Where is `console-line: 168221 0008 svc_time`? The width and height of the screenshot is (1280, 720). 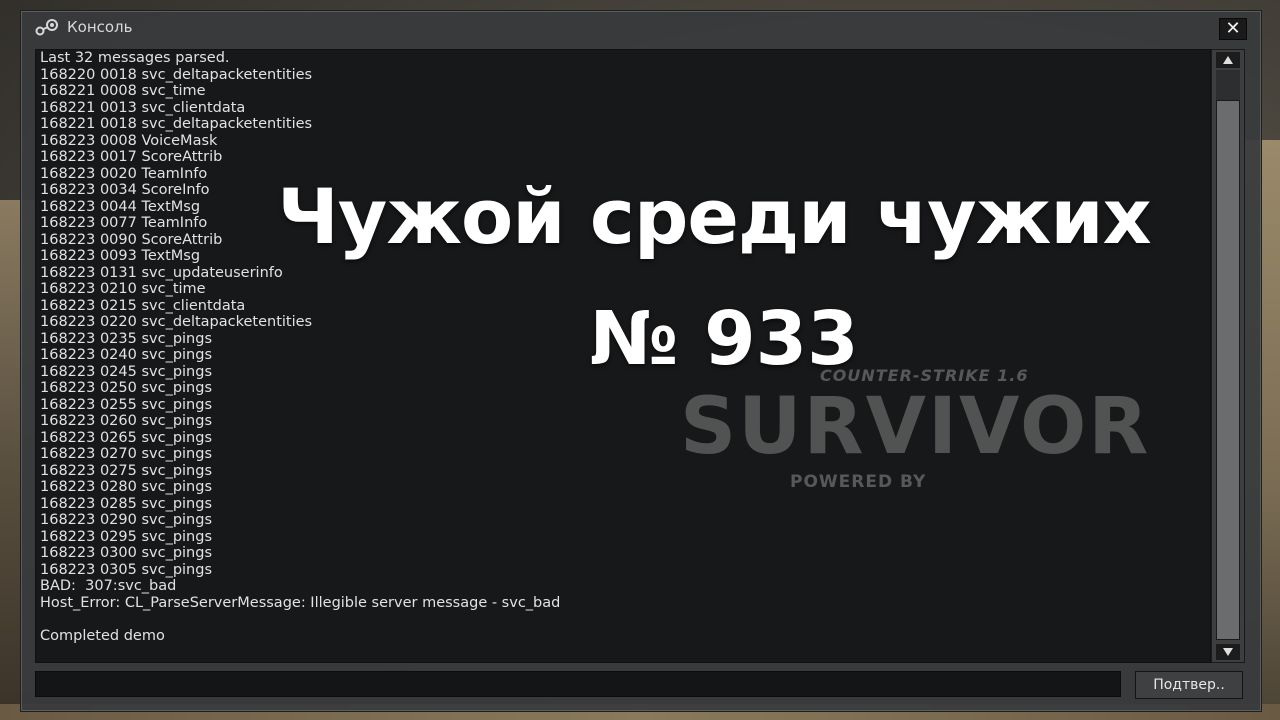 console-line: 168221 0008 svc_time is located at coordinates (123, 91).